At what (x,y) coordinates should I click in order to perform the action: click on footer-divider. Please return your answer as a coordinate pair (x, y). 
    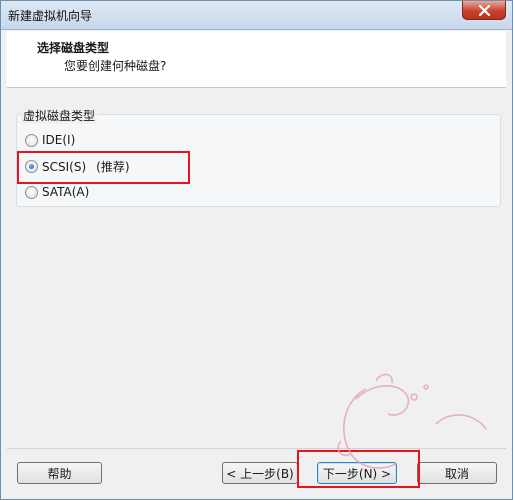
    Looking at the image, I should click on (256, 448).